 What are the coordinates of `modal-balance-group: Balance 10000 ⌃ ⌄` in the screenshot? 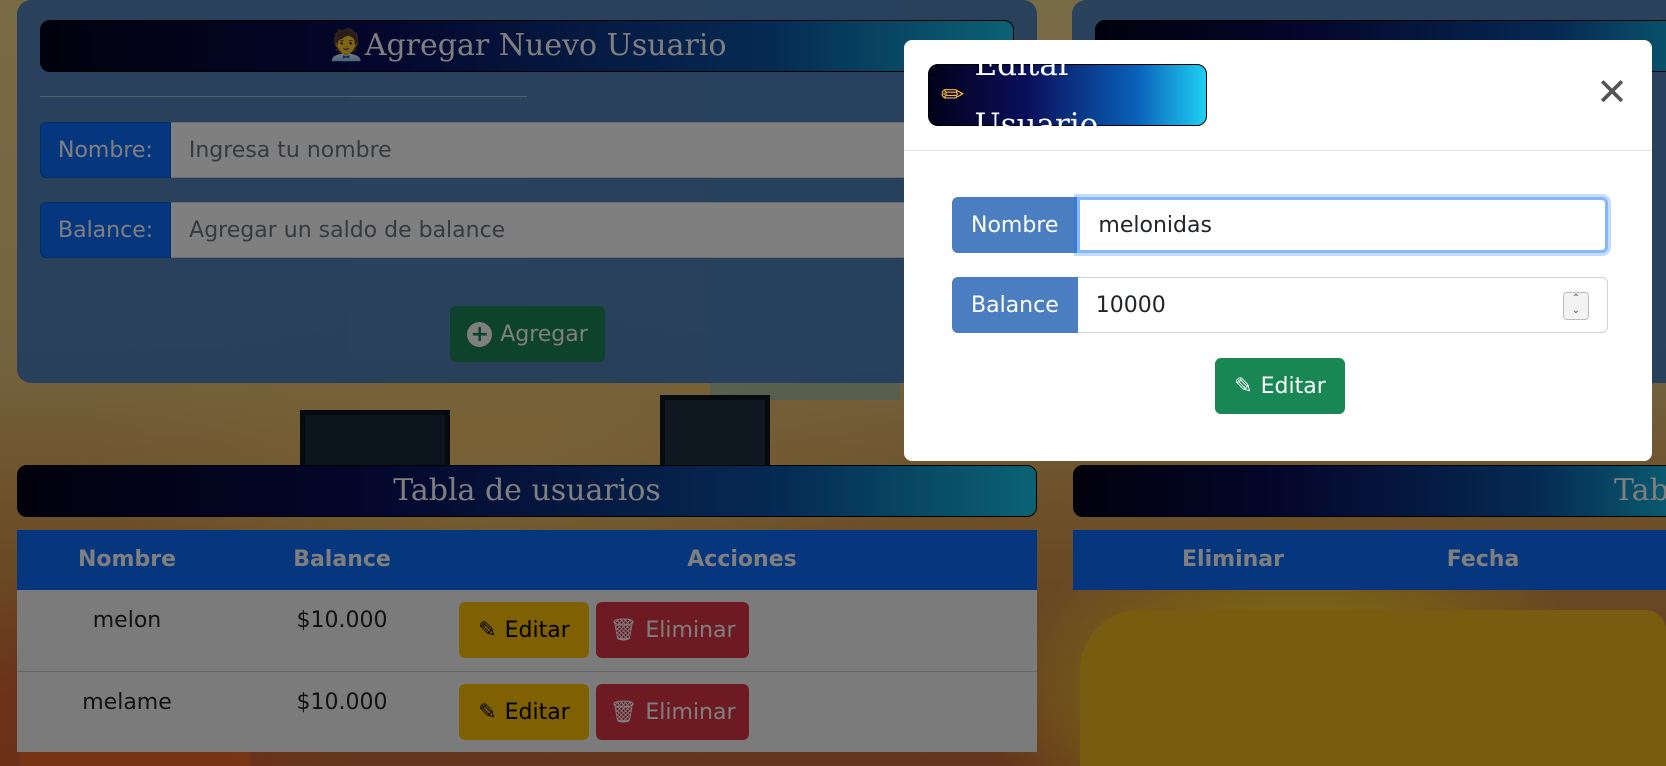 It's located at (1280, 305).